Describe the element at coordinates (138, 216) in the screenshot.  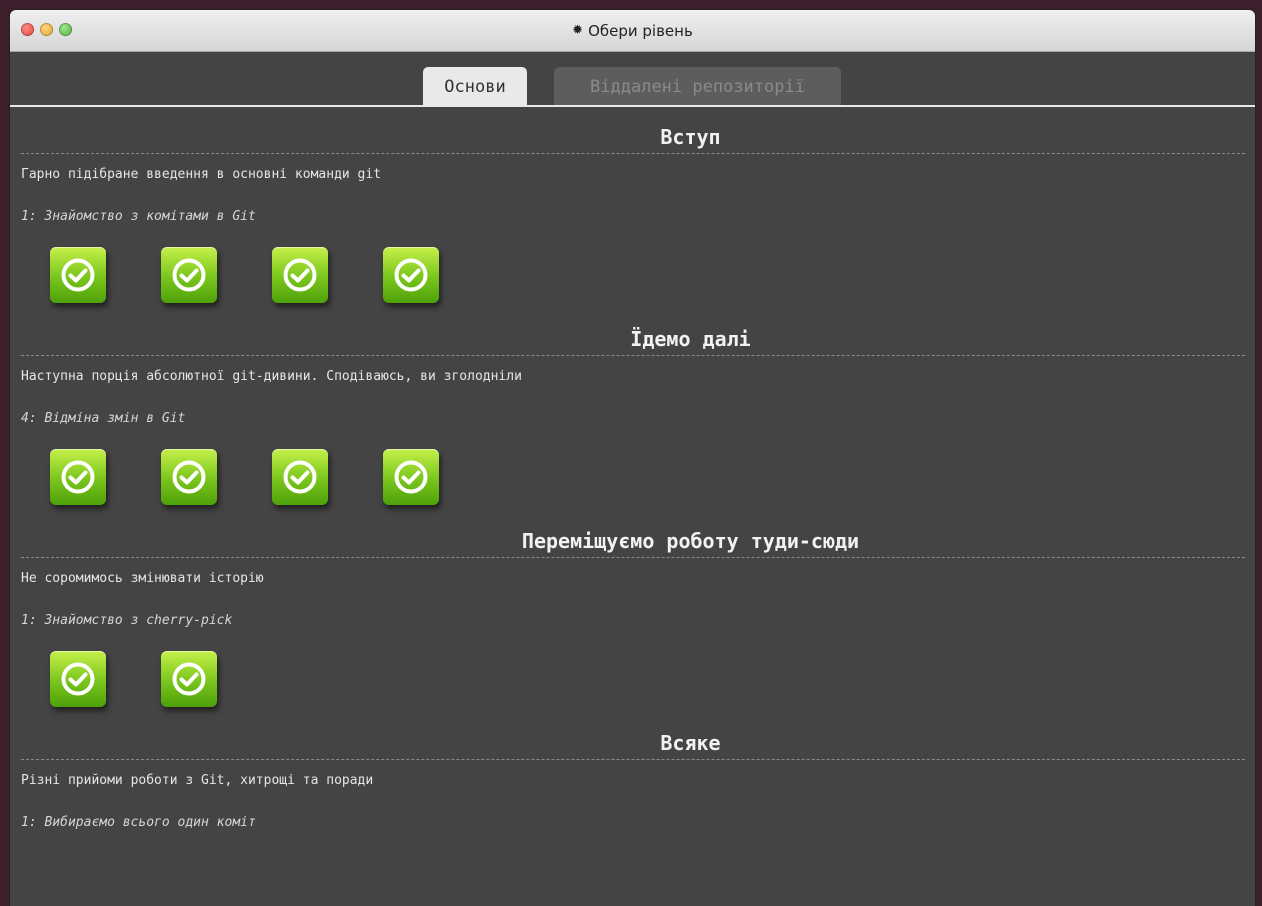
I see `section-current-level: 1: Знайомство з комітами в Git` at that location.